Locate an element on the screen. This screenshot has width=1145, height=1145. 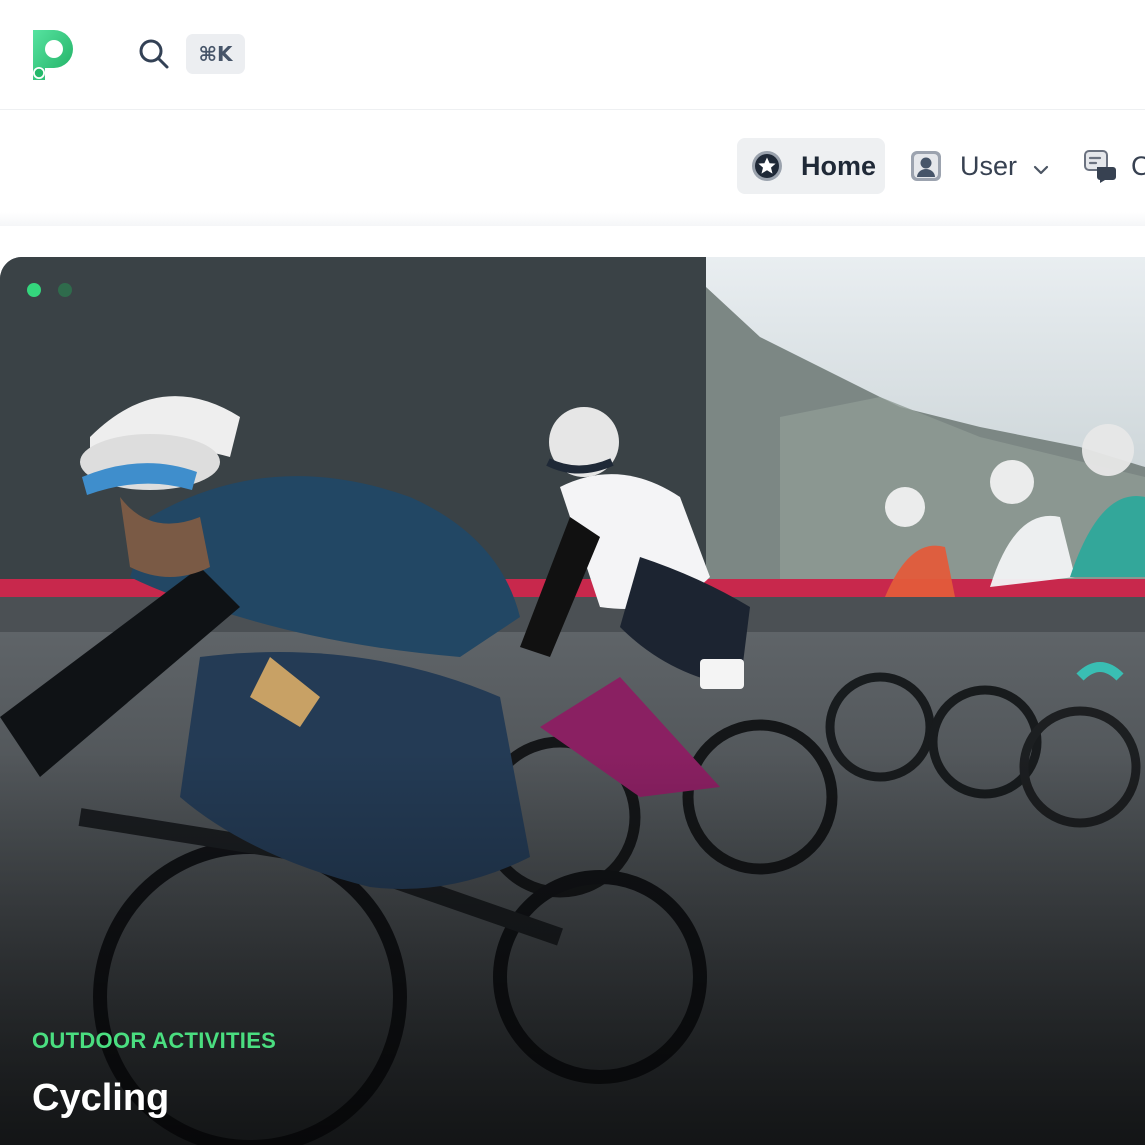
nav-item-chat: C is located at coordinates (1114, 166).